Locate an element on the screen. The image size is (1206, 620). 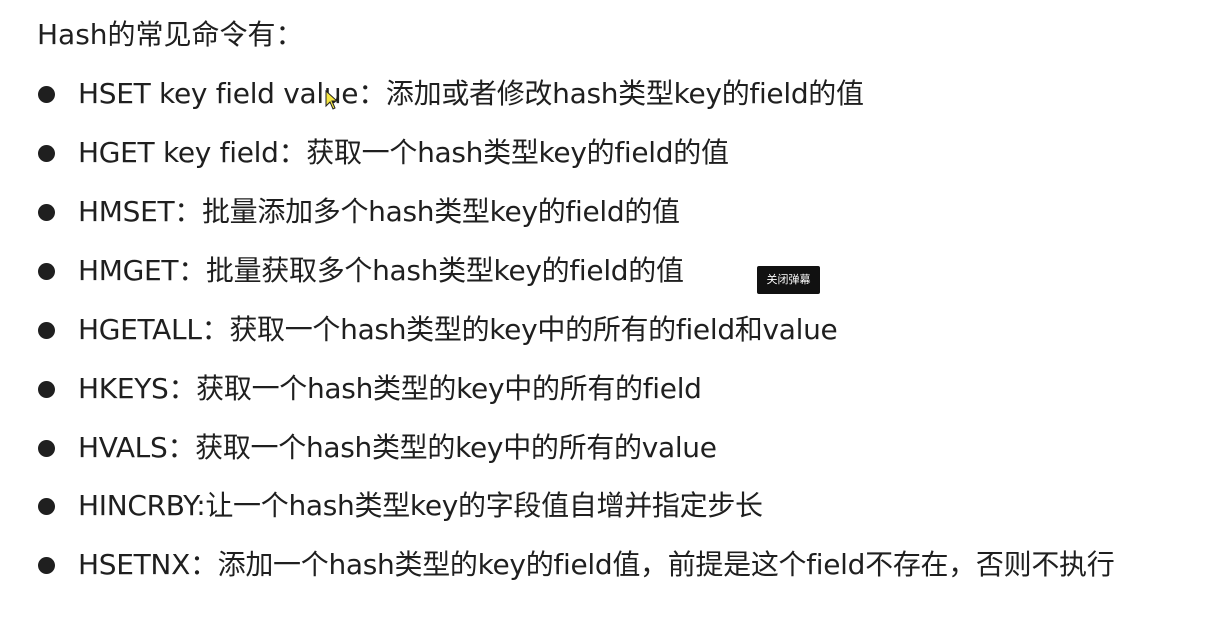
command-text: HGET key field：获取一个hash类型key的field的值 is located at coordinates (403, 152).